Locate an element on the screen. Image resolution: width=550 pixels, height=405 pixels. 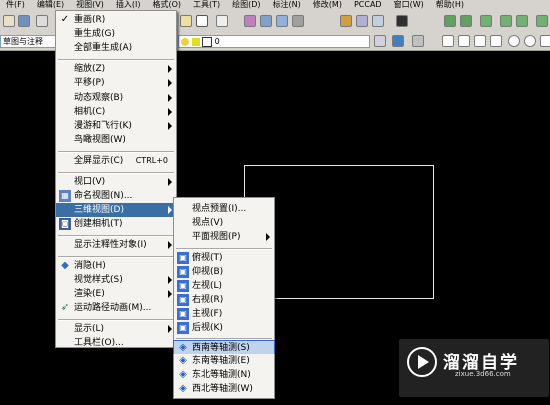
menu-pccad: PCCAD is located at coordinates (368, 5).